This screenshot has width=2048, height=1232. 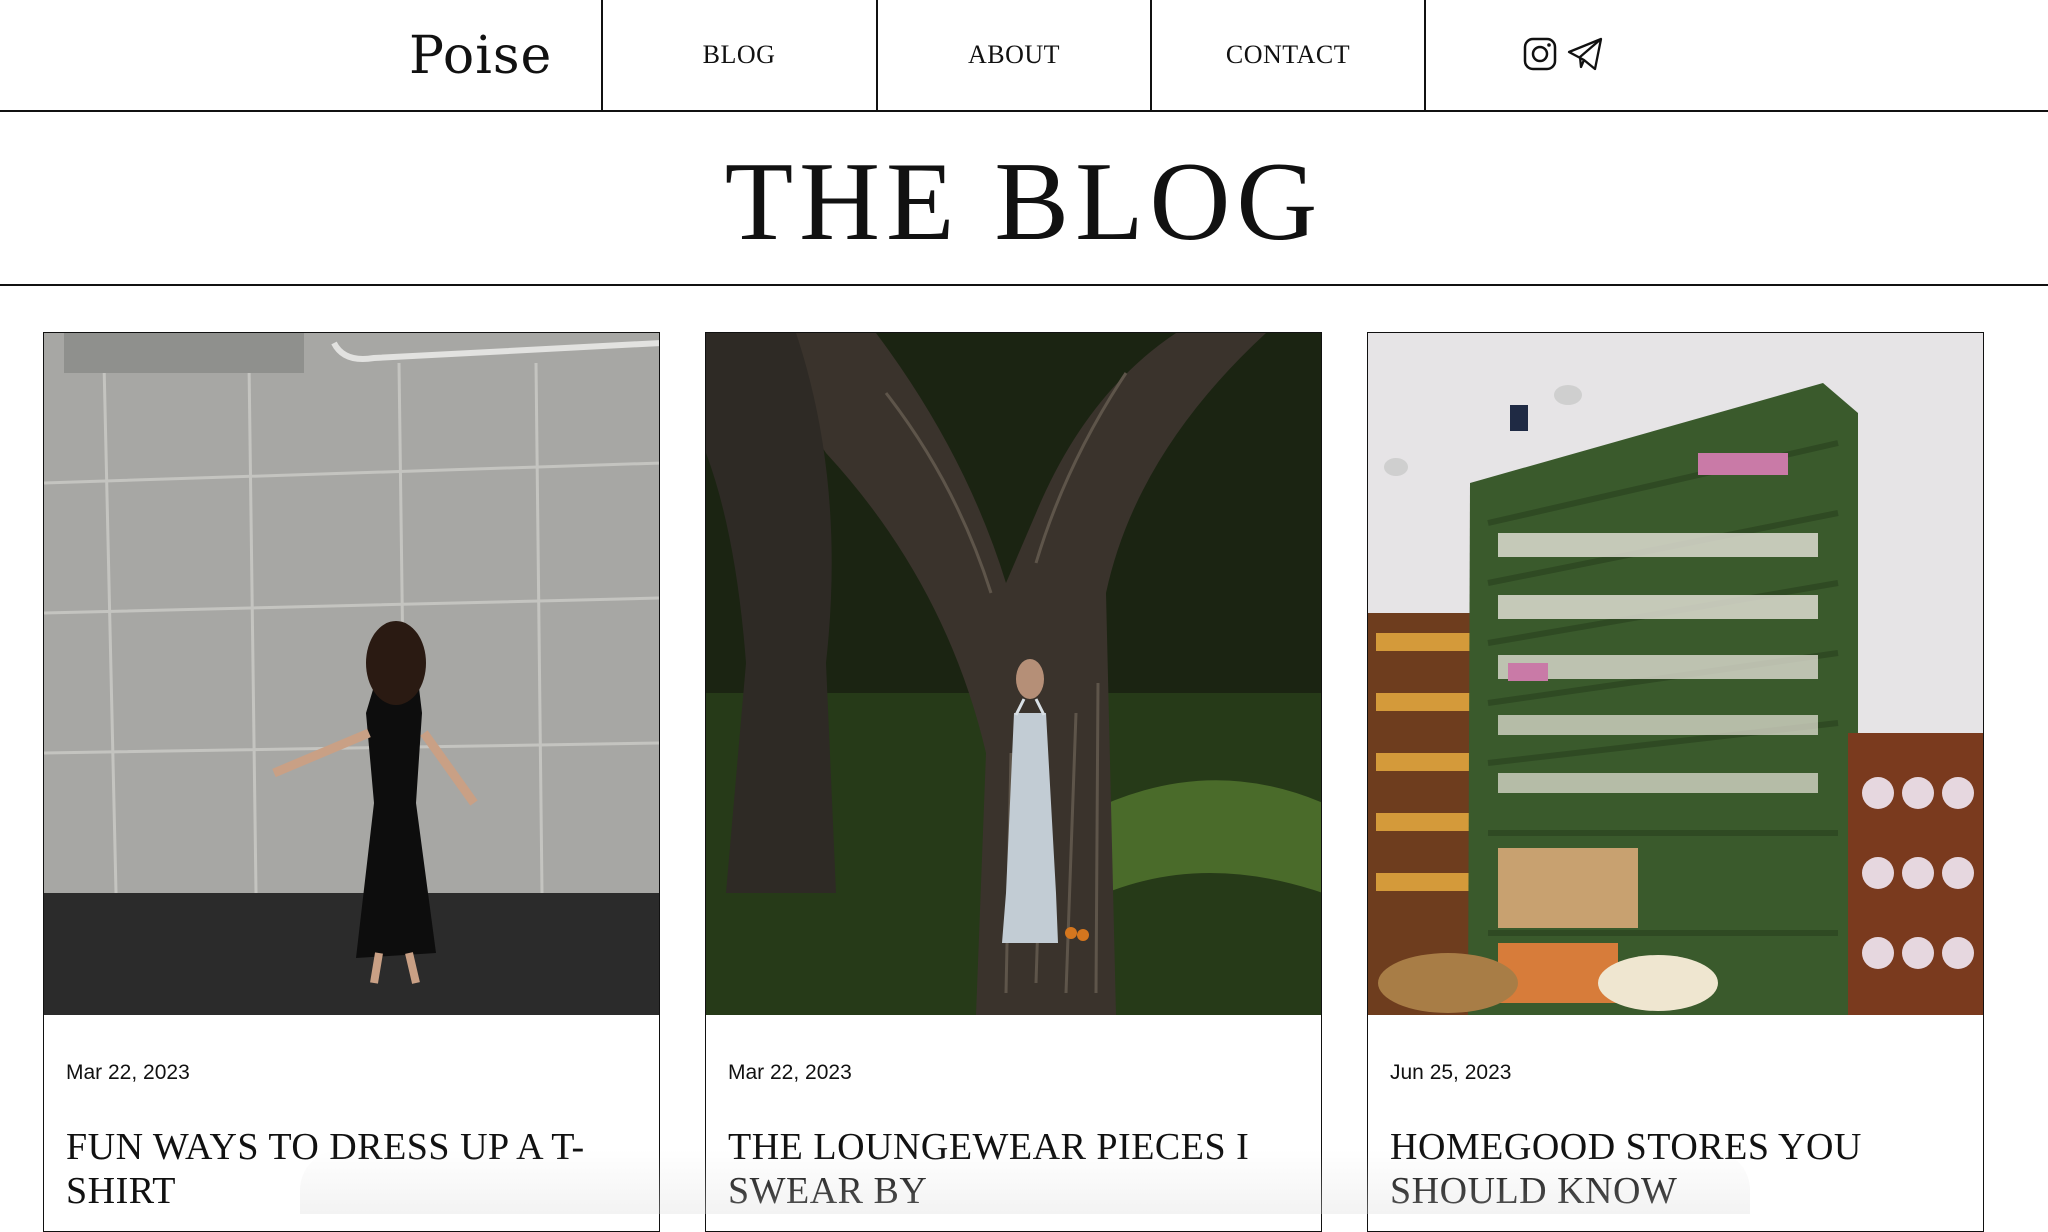 I want to click on post-title: HOMEGOOD STORES YOU SHOULD KNOW, so click(x=1675, y=1169).